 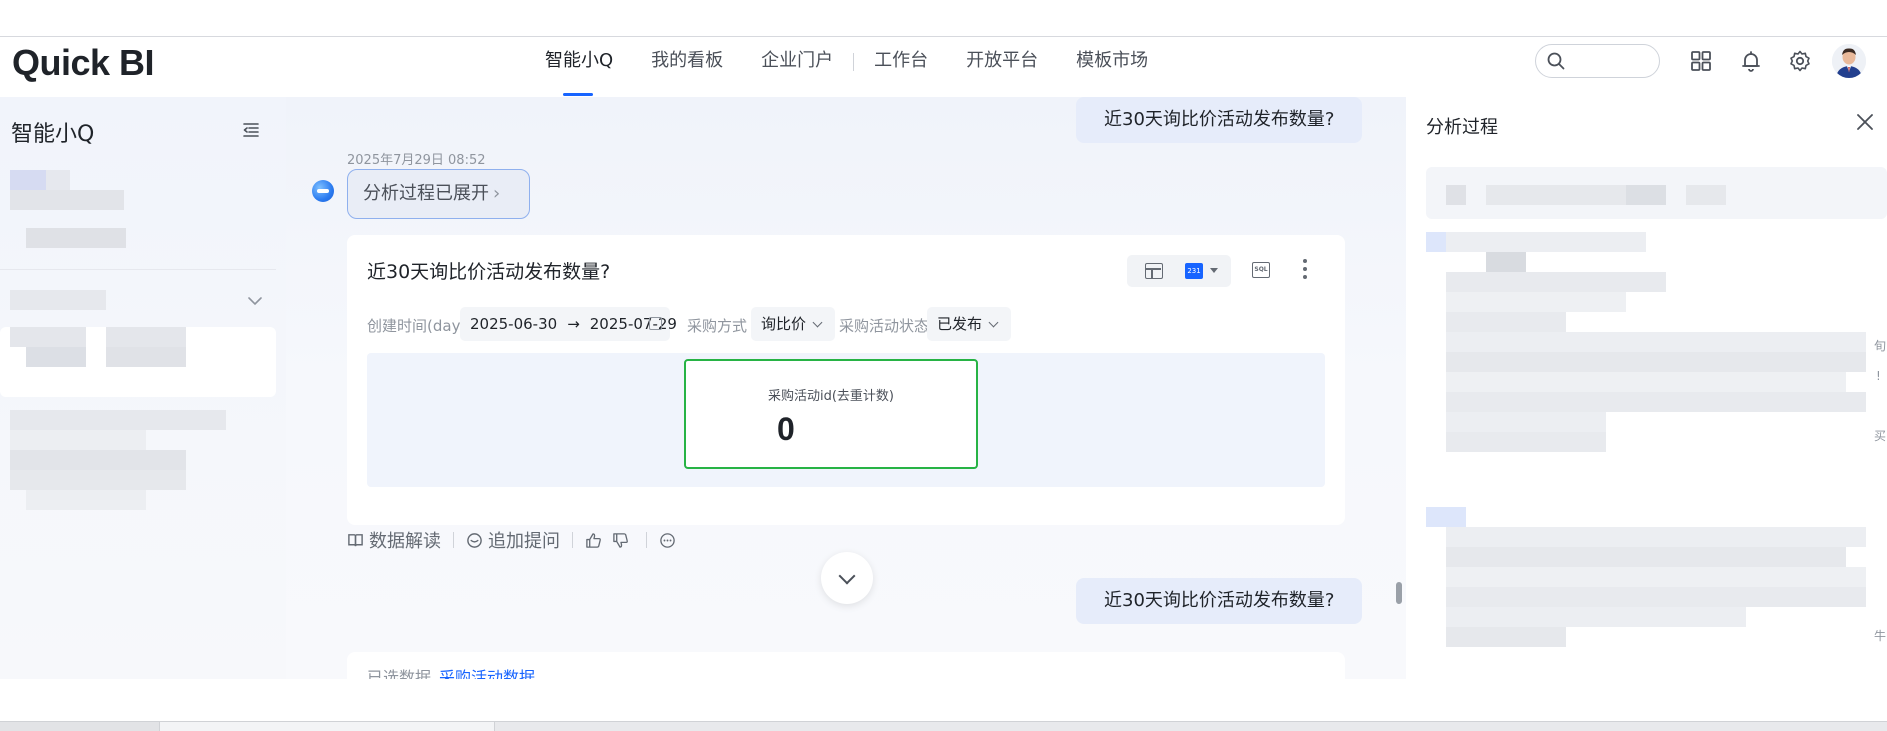 I want to click on top-nav: 智能小Q 我的看板 企业门户 工作台 开放平台 模板市场, so click(x=865, y=67).